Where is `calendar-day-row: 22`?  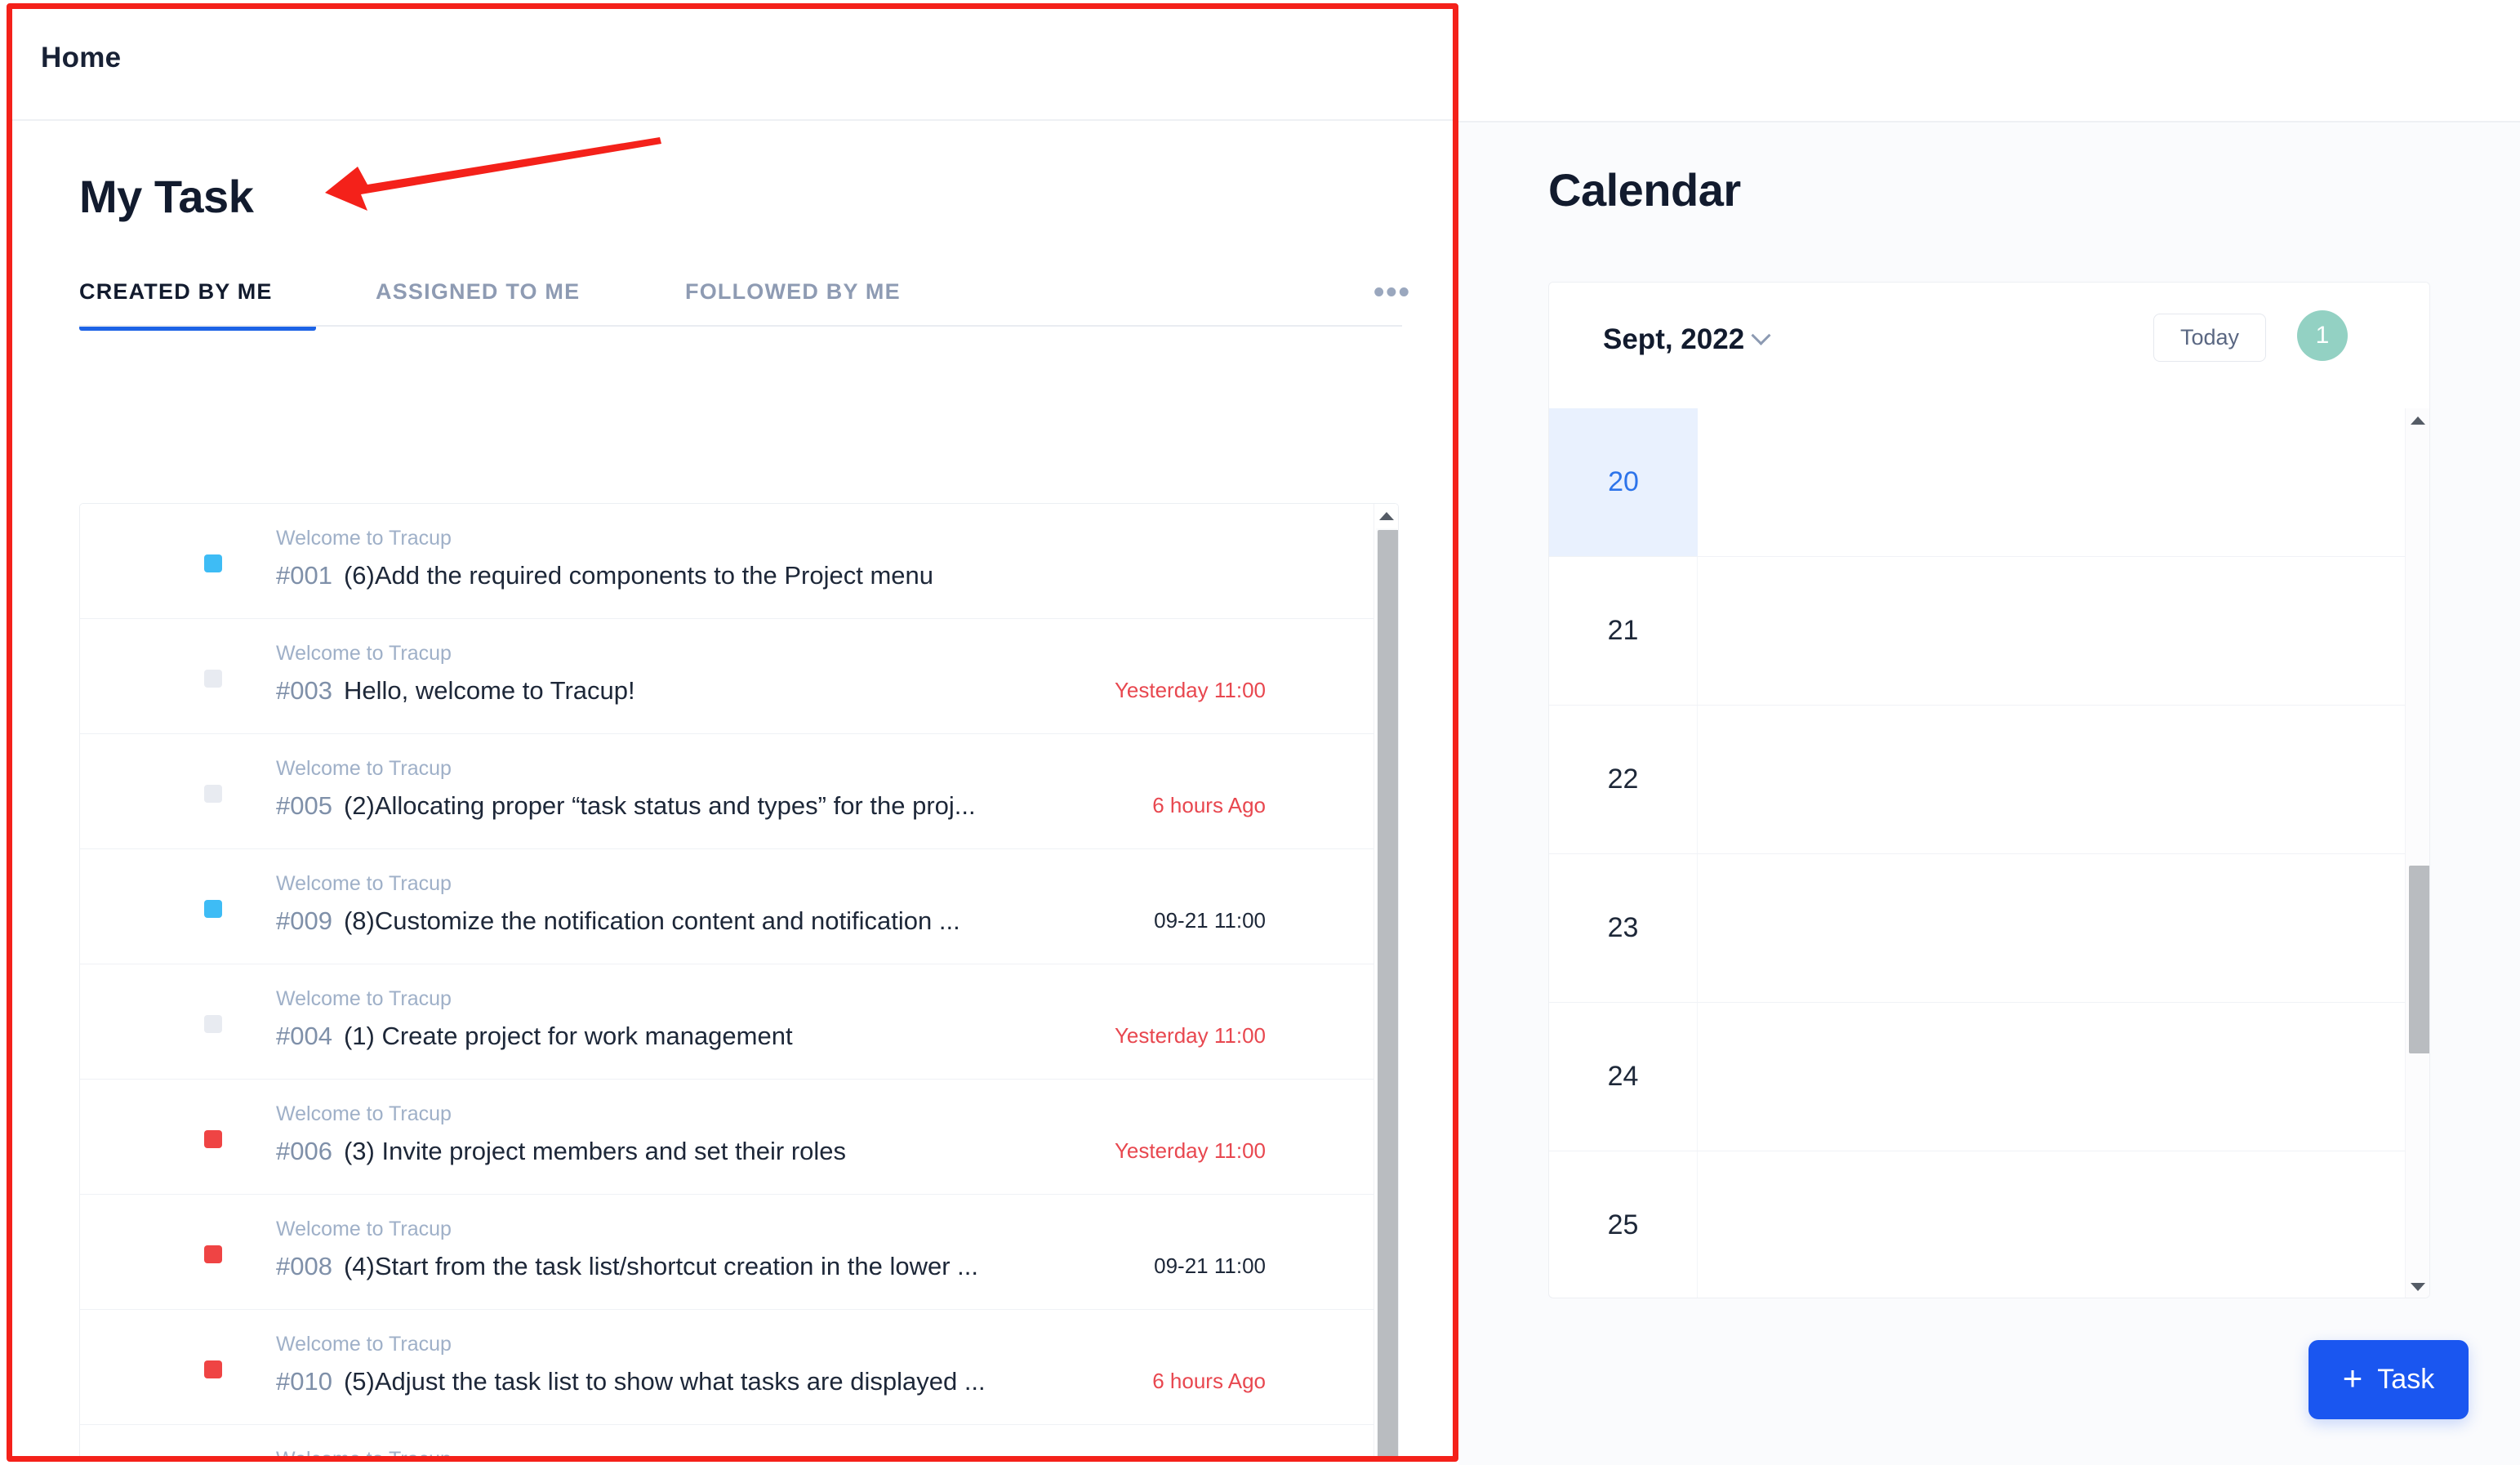 calendar-day-row: 22 is located at coordinates (1989, 780).